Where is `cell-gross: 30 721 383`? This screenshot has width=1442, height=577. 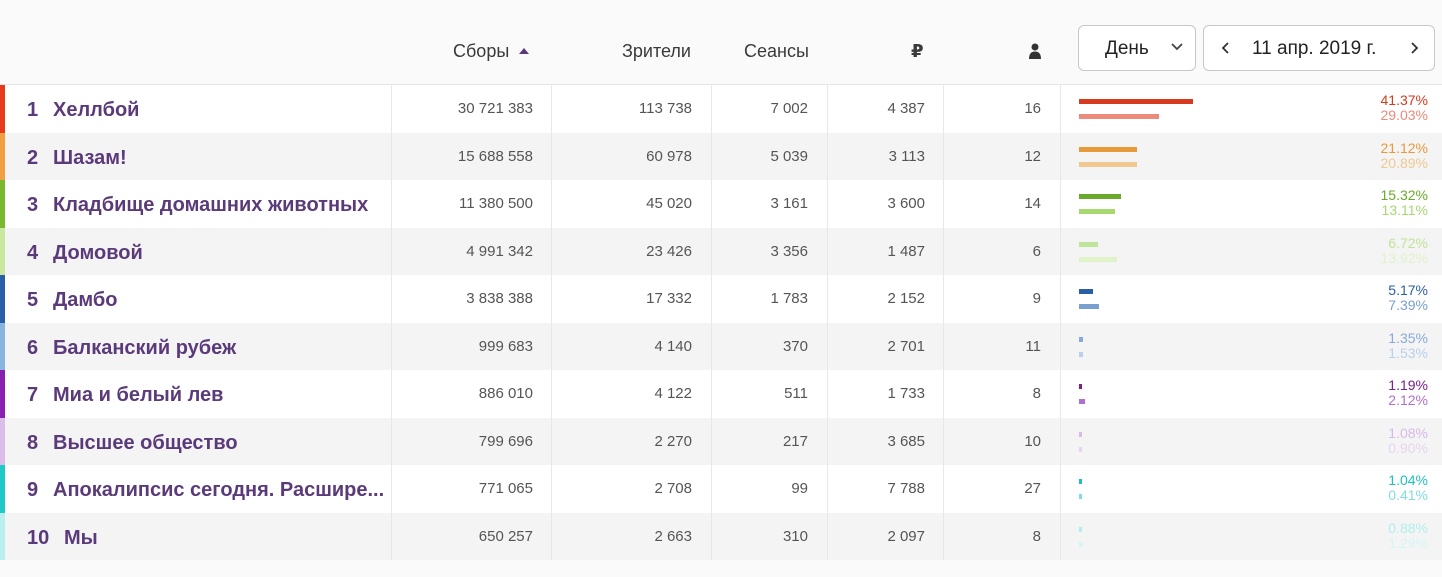 cell-gross: 30 721 383 is located at coordinates (495, 108).